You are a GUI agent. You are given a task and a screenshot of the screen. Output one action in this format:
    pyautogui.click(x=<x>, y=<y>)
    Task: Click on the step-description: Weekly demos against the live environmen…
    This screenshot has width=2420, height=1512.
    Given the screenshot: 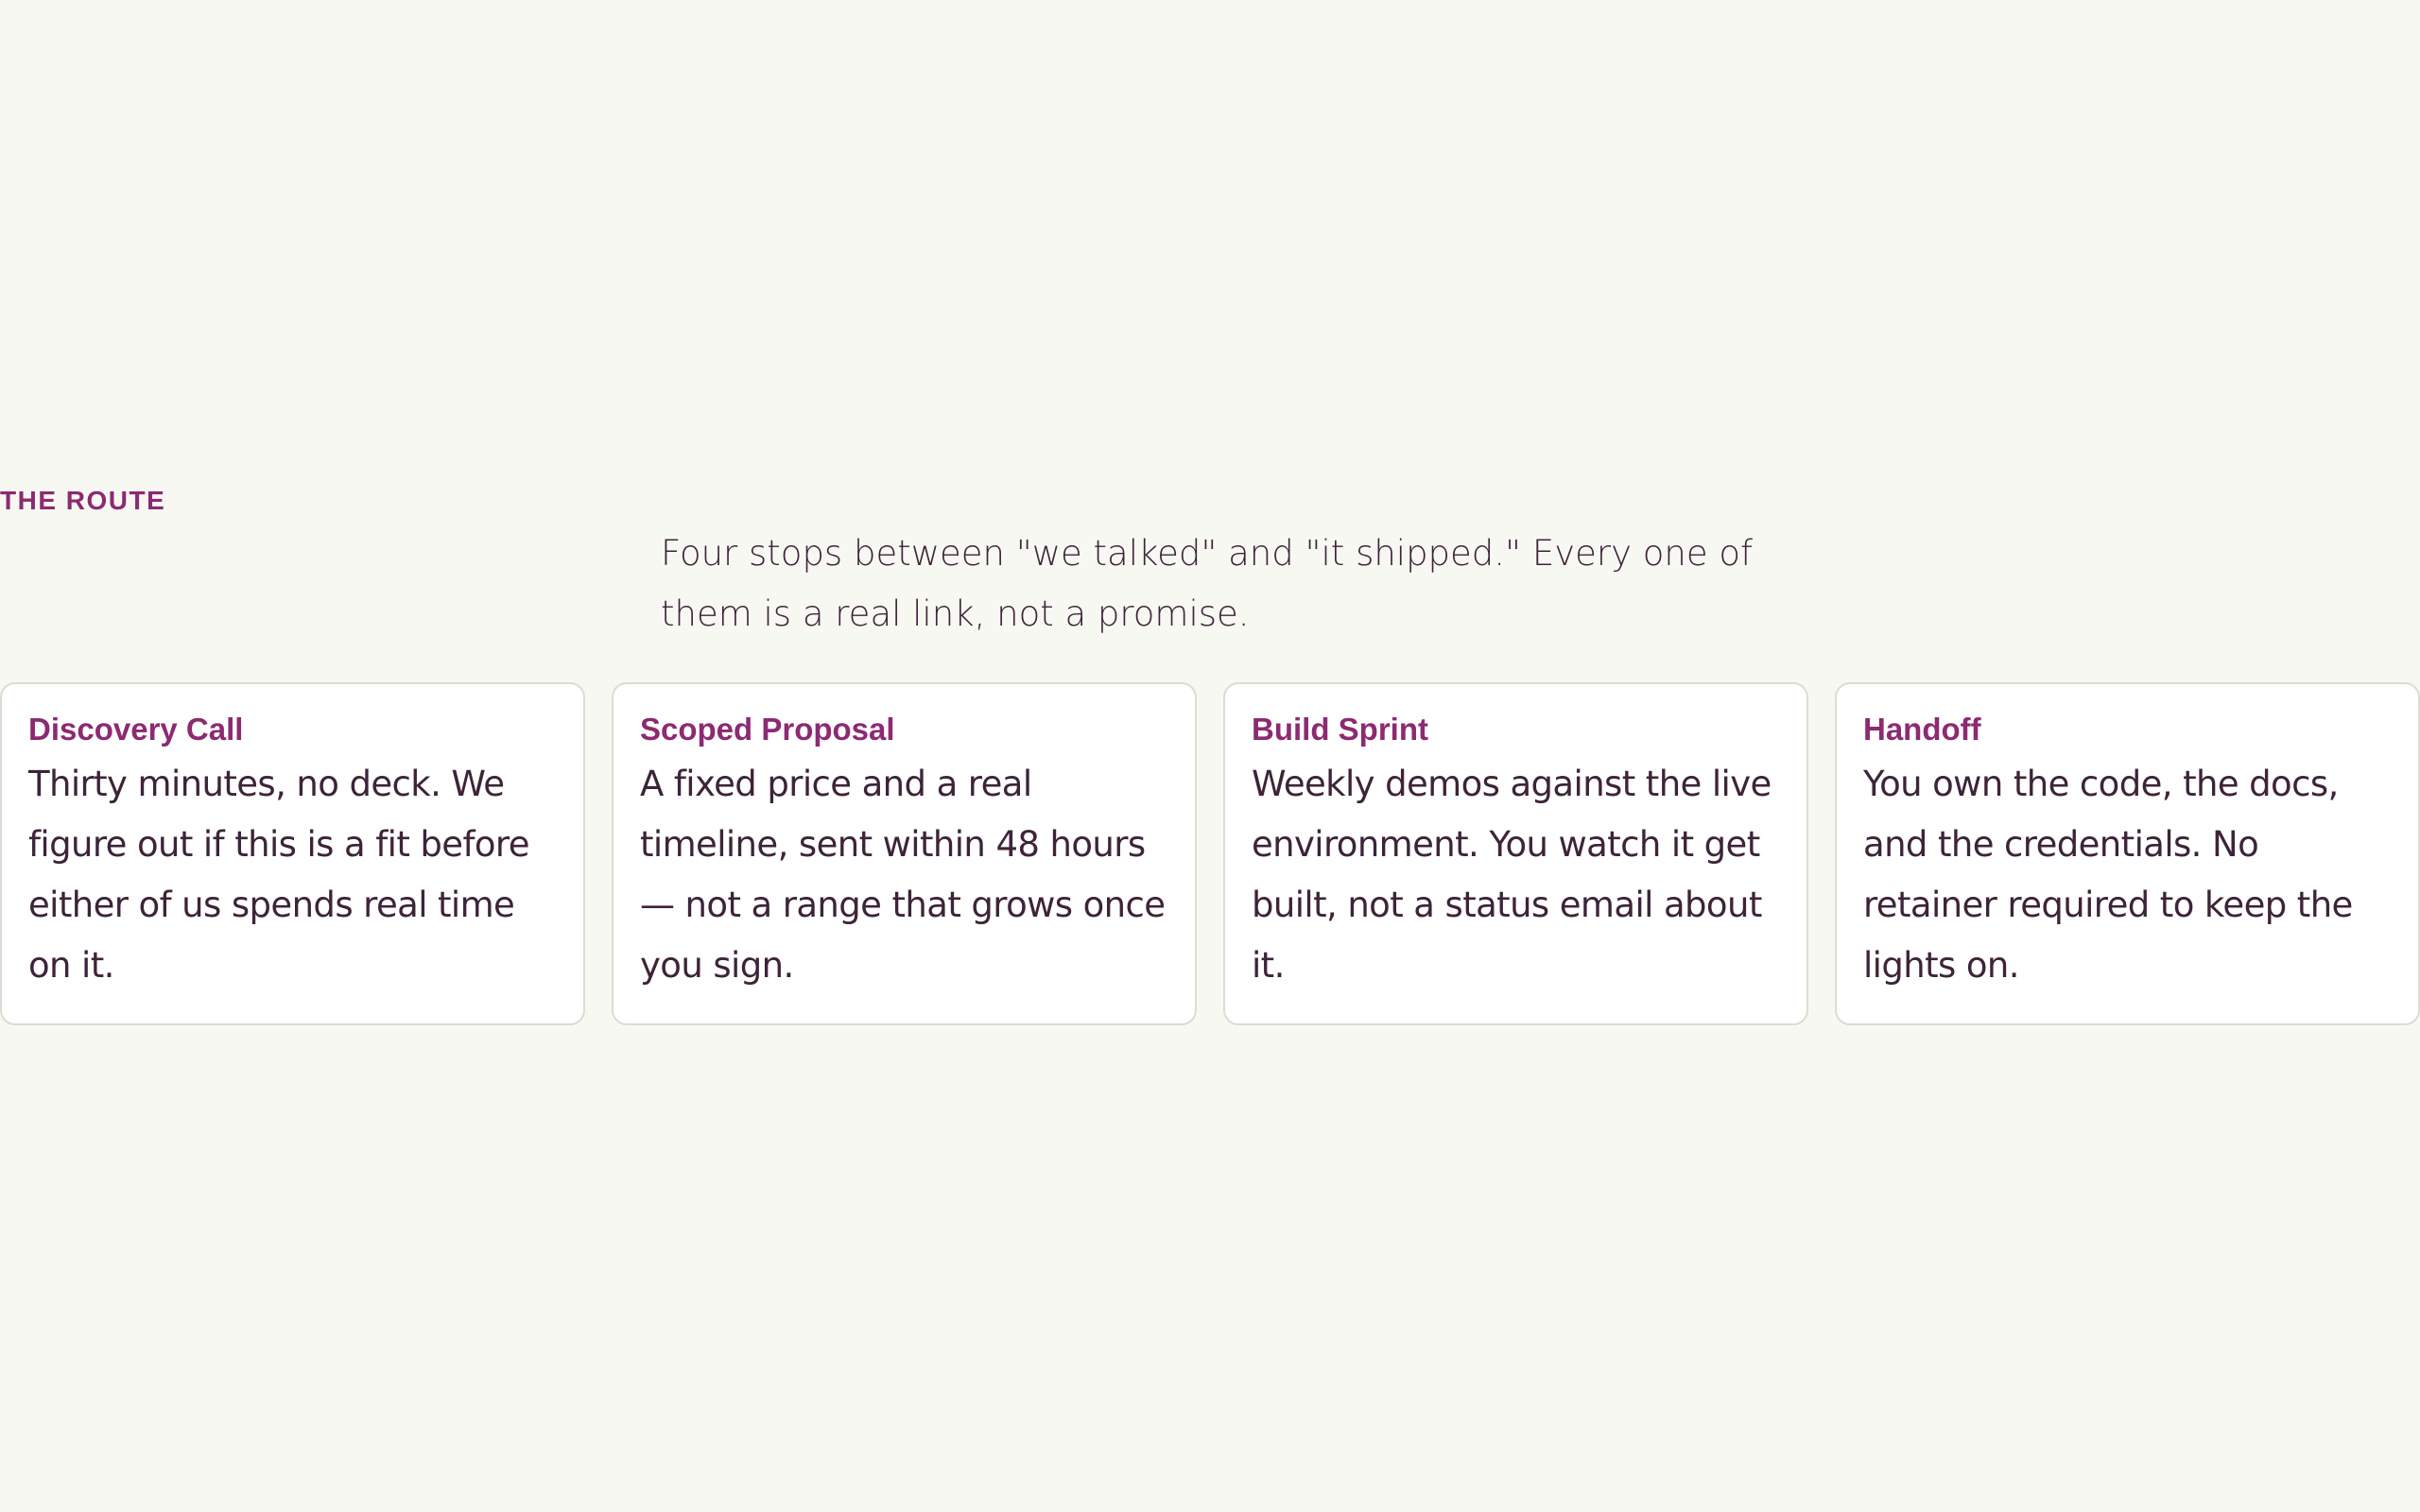 What is the action you would take?
    pyautogui.click(x=1512, y=875)
    